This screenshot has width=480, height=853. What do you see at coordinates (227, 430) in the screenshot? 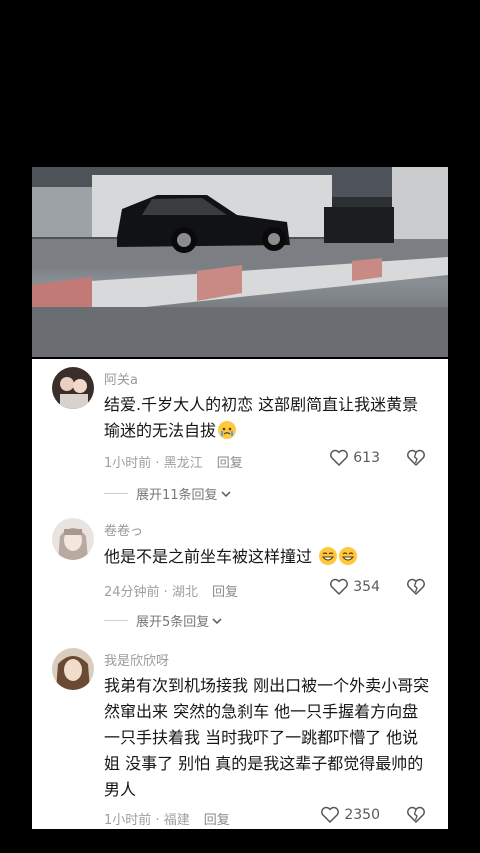
I see `crying-face-icon` at bounding box center [227, 430].